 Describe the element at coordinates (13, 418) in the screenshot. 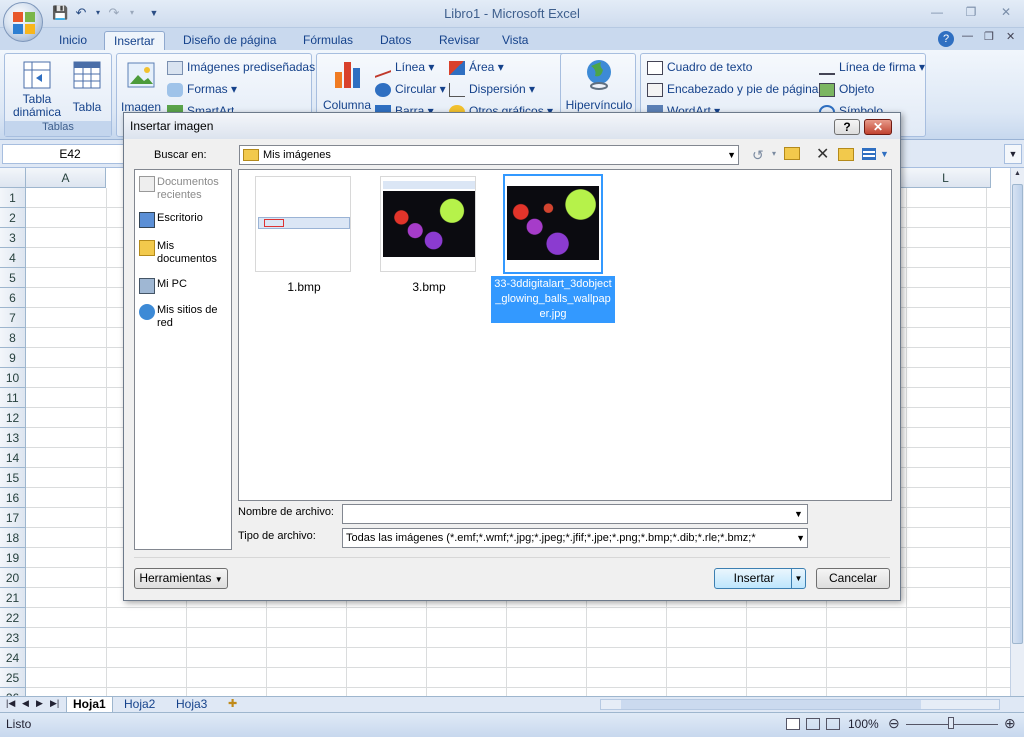

I see `row-header: 12` at that location.